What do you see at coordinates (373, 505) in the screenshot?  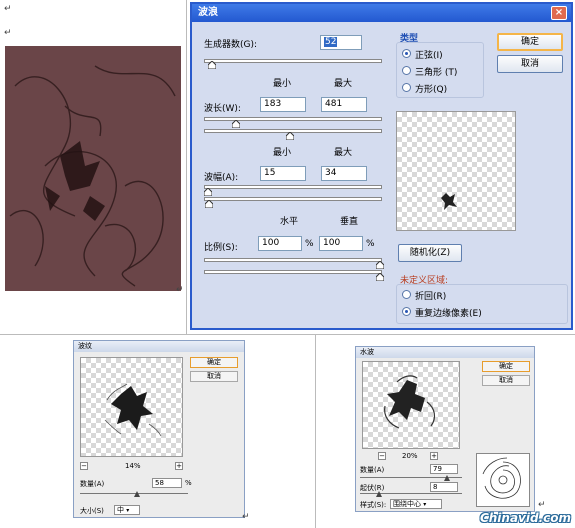 I see `style-label: 样式(S):` at bounding box center [373, 505].